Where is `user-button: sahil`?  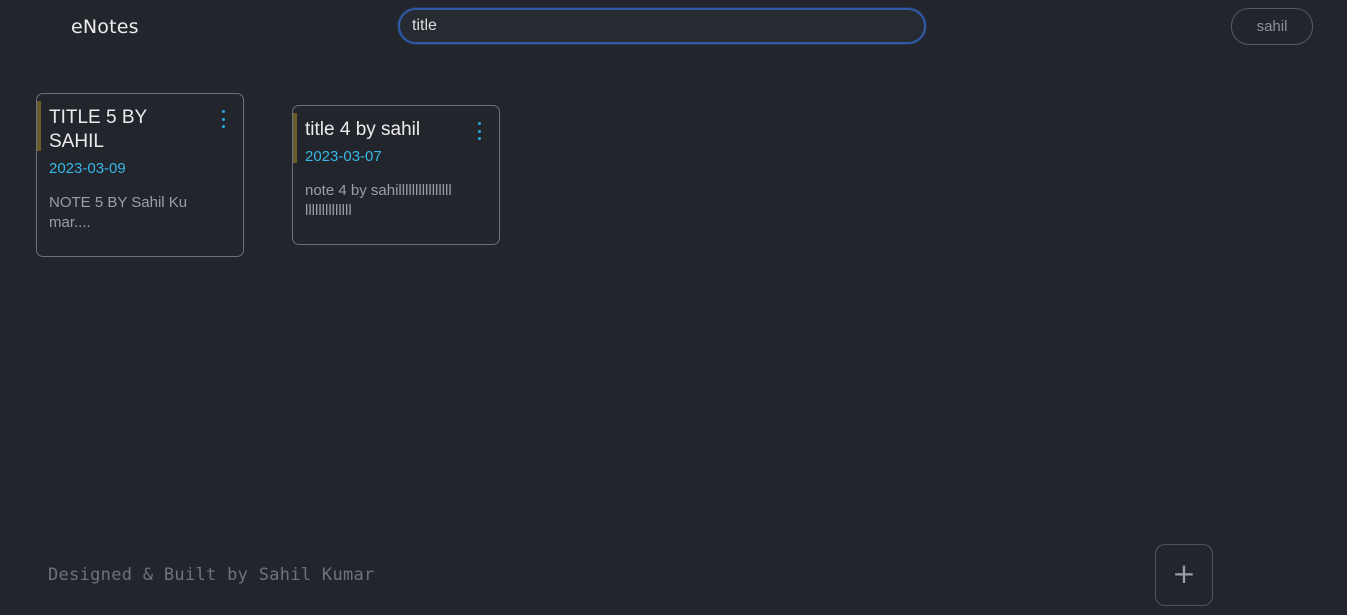
user-button: sahil is located at coordinates (1272, 26).